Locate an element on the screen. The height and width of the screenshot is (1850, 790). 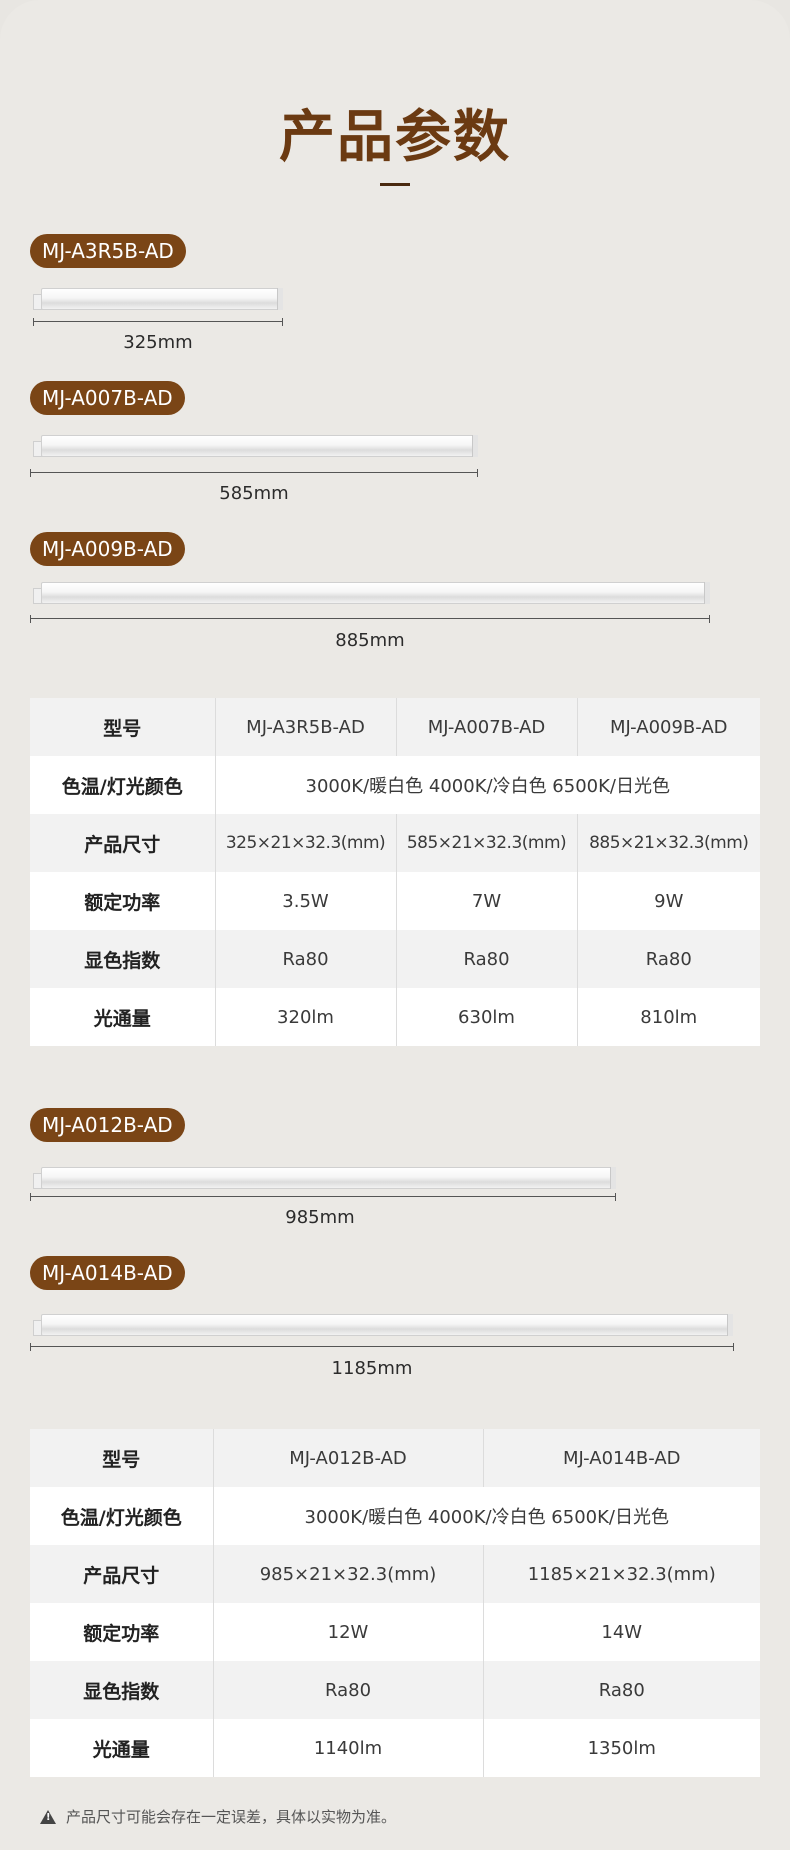
dimension-line-a014b is located at coordinates (382, 1347).